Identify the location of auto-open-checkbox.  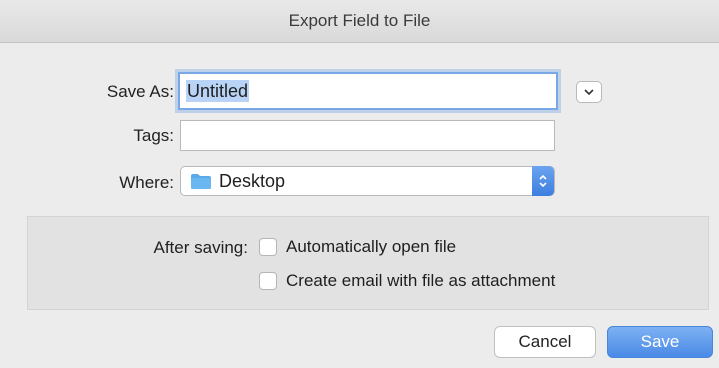
(268, 247).